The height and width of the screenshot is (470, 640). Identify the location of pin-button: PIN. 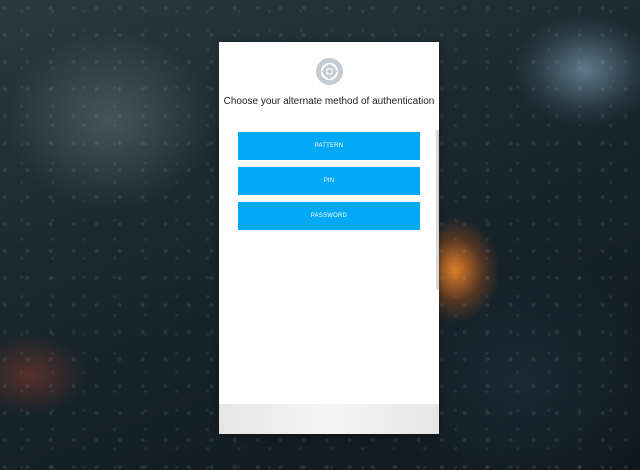
(329, 181).